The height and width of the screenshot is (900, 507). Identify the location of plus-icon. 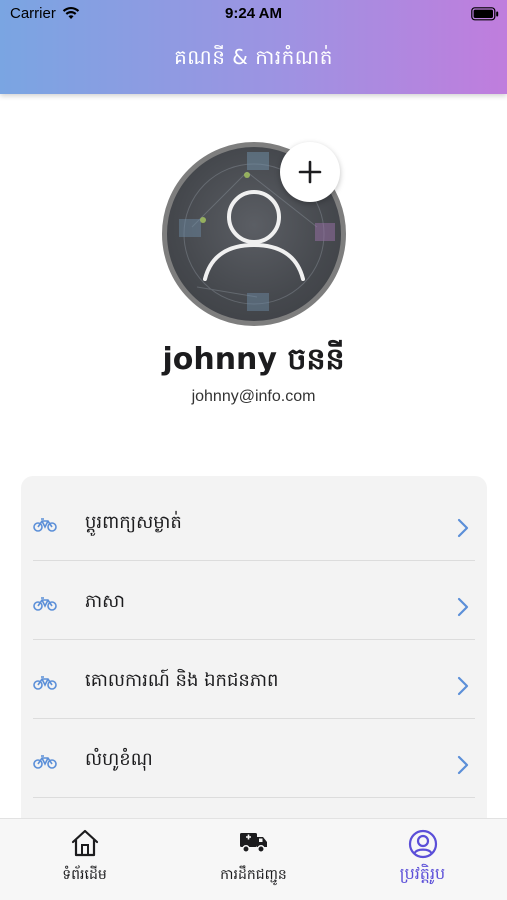
(310, 172).